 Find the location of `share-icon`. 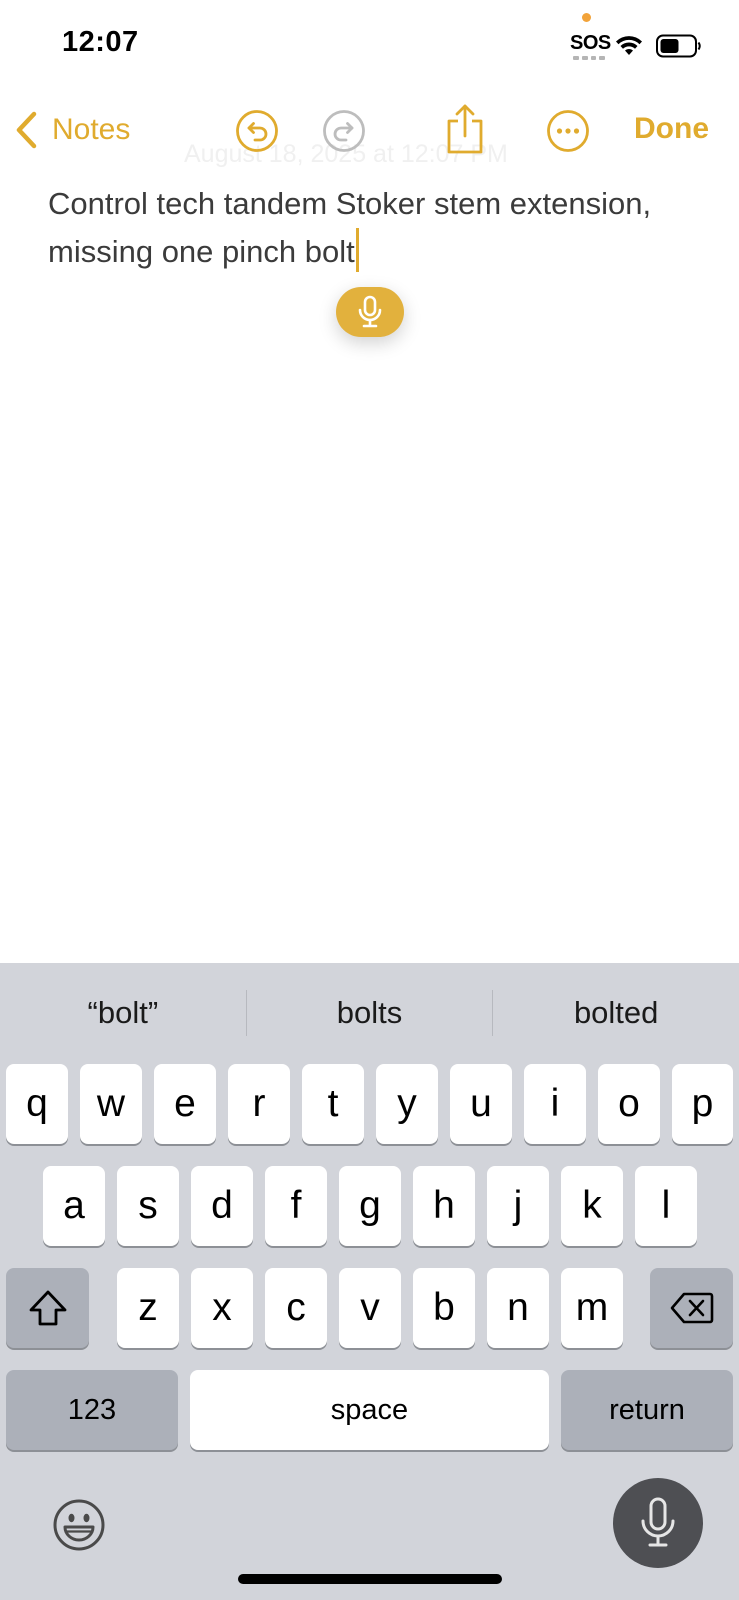

share-icon is located at coordinates (465, 129).